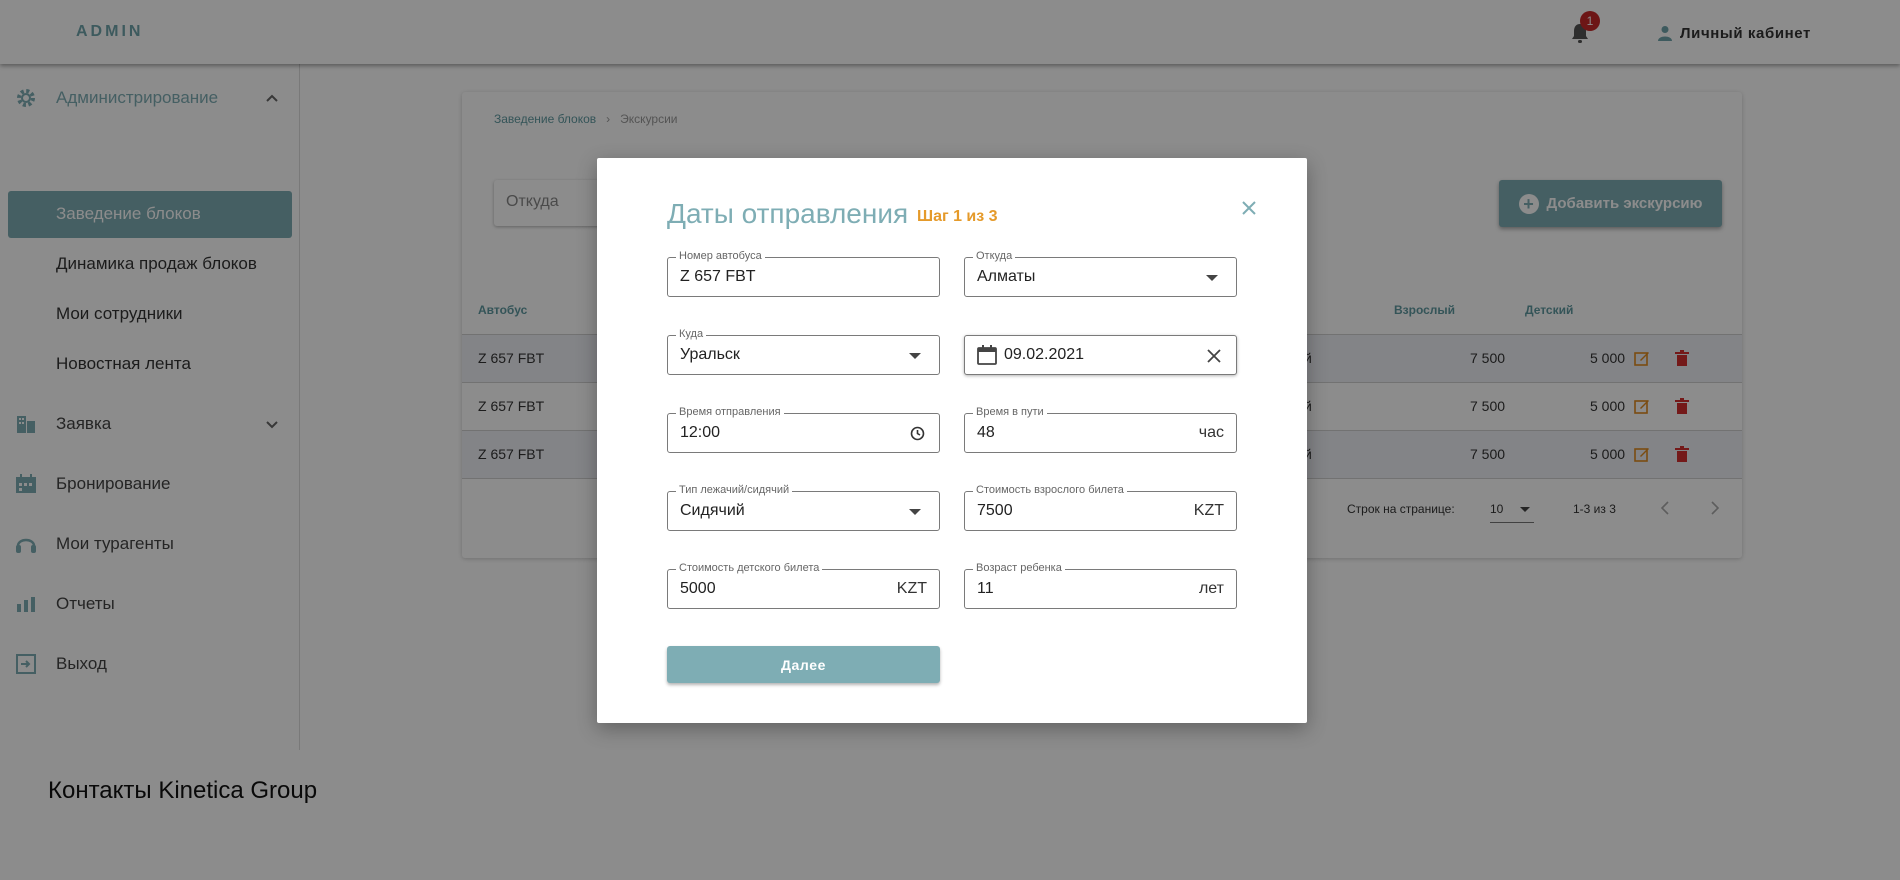 The image size is (1900, 880). Describe the element at coordinates (710, 354) in the screenshot. I see `to-value: Уральск` at that location.